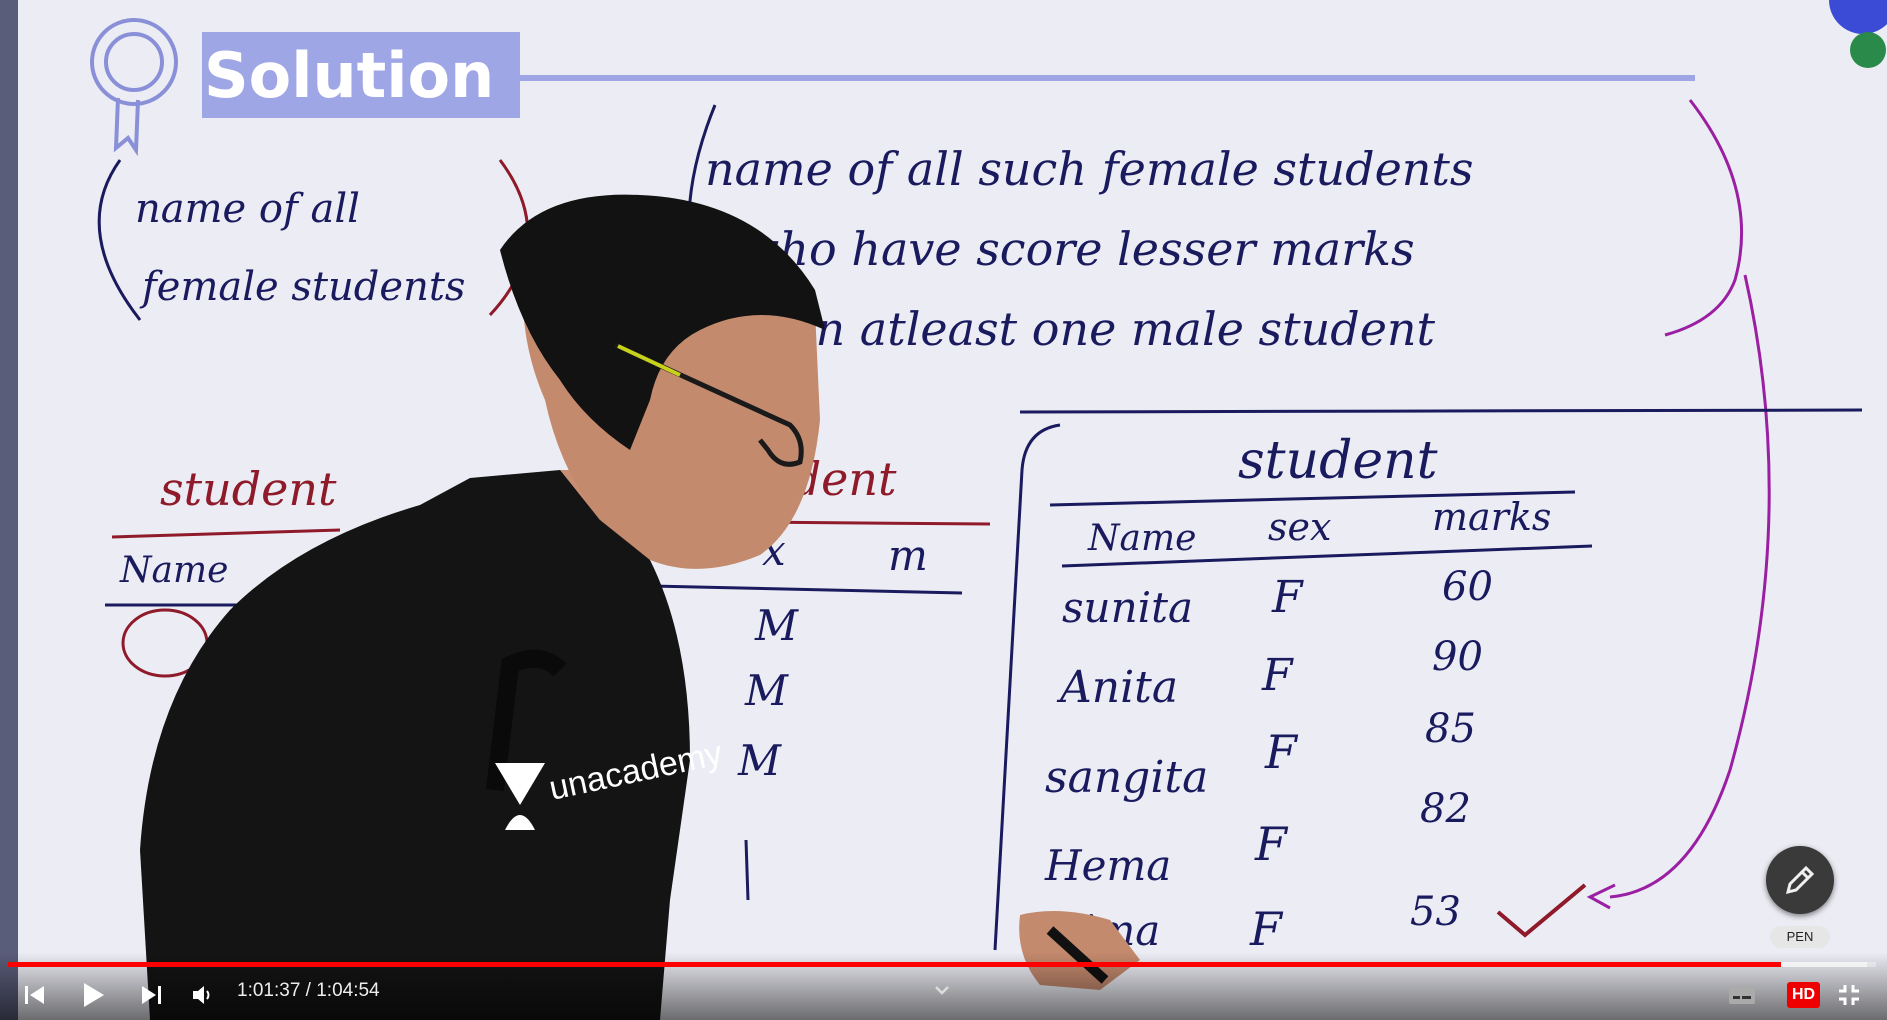  I want to click on exit-fullscreen-icon, so click(1849, 995).